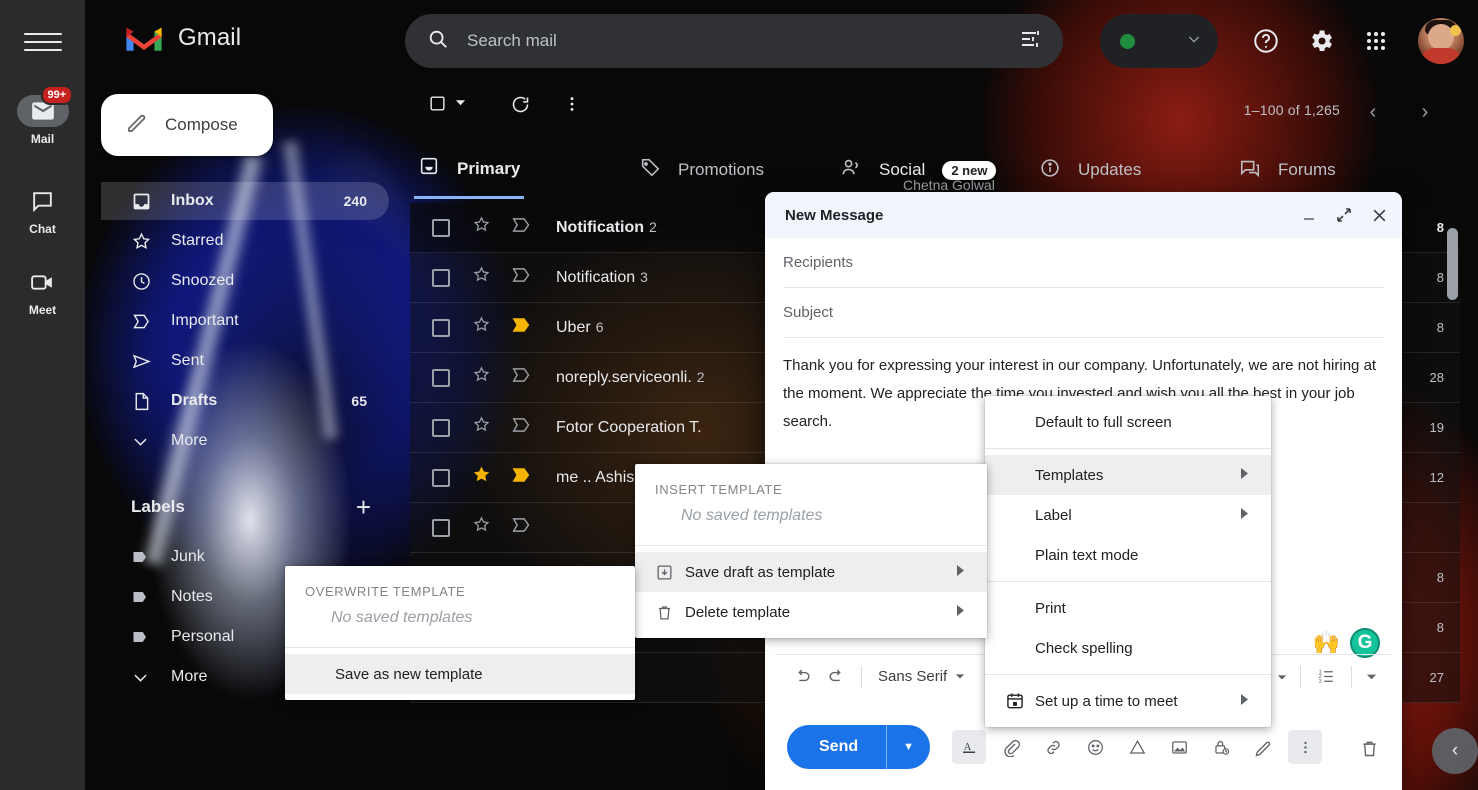 The width and height of the screenshot is (1478, 790). Describe the element at coordinates (197, 240) in the screenshot. I see `sidebar-item-label: Starred` at that location.